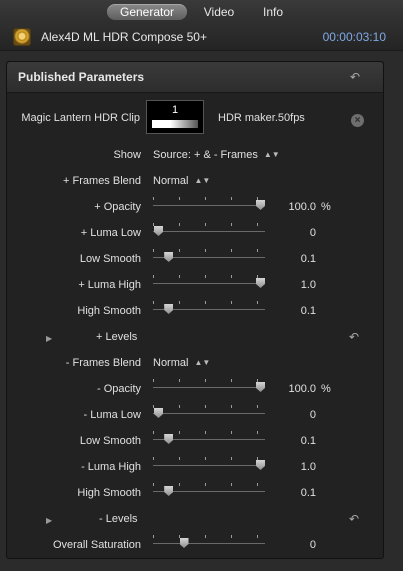 This screenshot has height=571, width=403. Describe the element at coordinates (109, 311) in the screenshot. I see `plus-high-smooth-label: High Smooth` at that location.